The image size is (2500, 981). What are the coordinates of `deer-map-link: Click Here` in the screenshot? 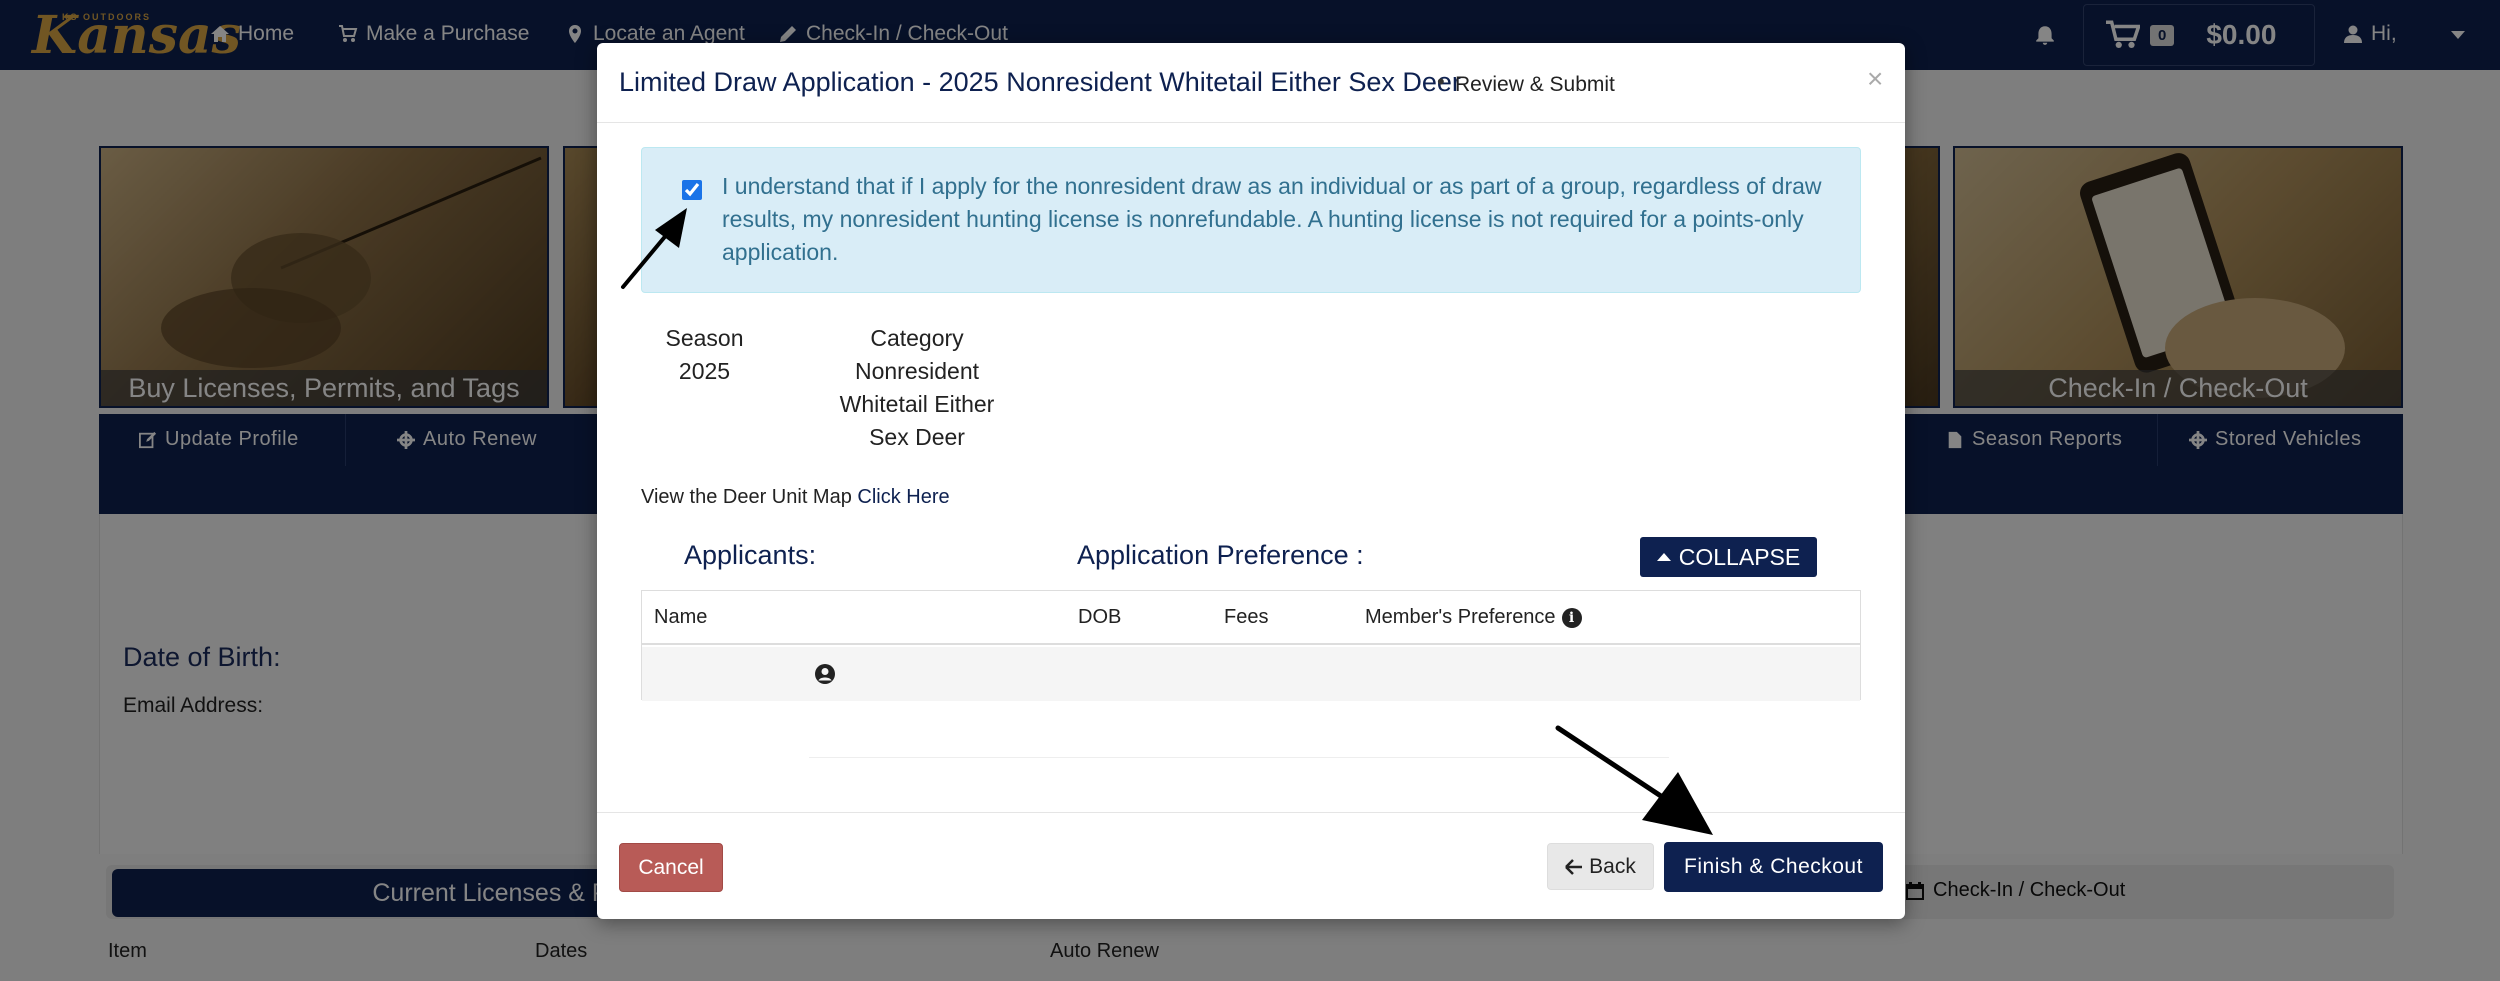 It's located at (903, 497).